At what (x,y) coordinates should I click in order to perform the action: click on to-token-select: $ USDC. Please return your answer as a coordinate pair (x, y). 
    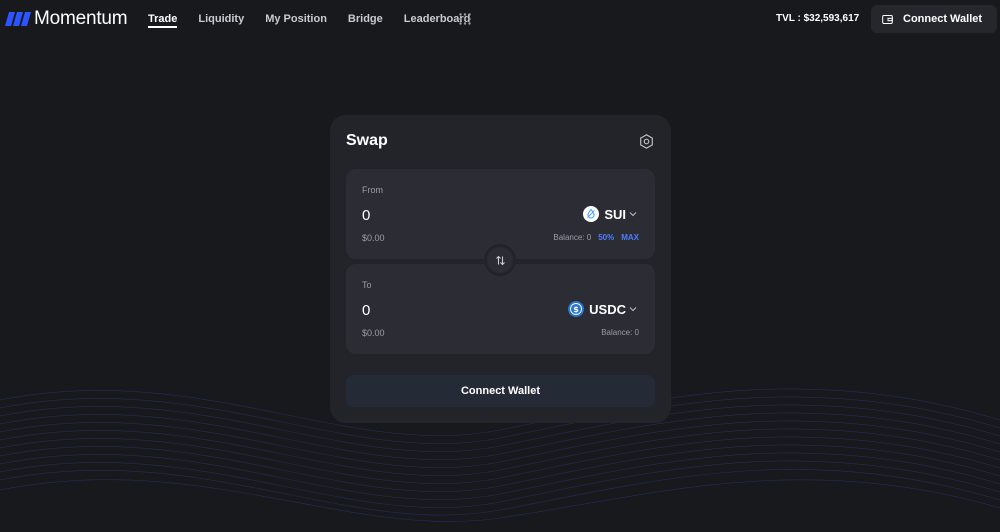
    Looking at the image, I should click on (602, 309).